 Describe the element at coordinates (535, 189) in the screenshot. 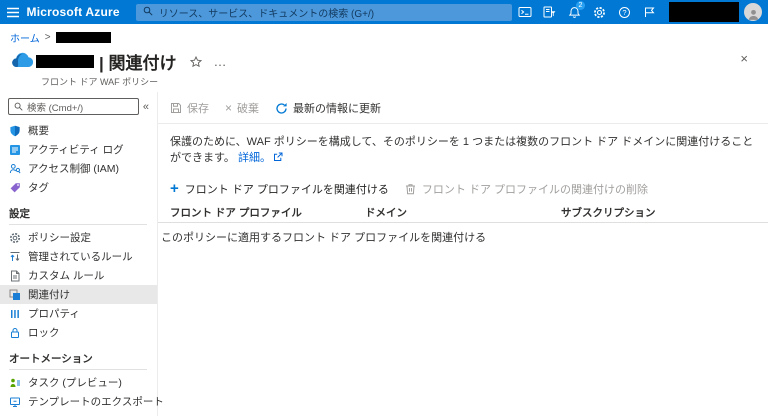

I see `remove-association-label: フロント ドア プロファイルの関連付けの削除` at that location.